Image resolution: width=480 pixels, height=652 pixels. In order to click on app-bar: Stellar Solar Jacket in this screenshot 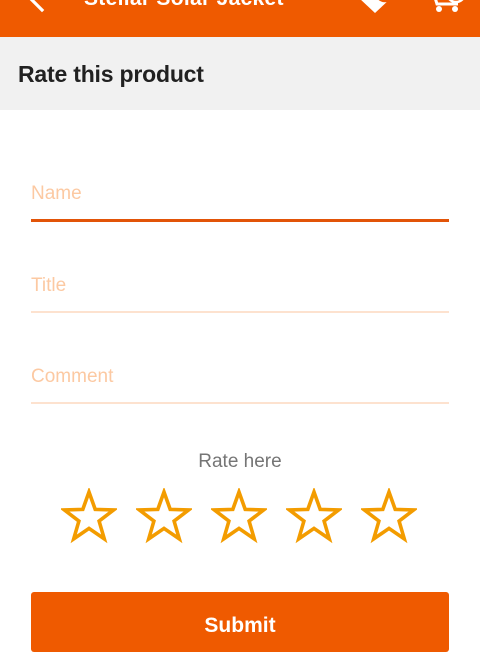, I will do `click(240, 18)`.